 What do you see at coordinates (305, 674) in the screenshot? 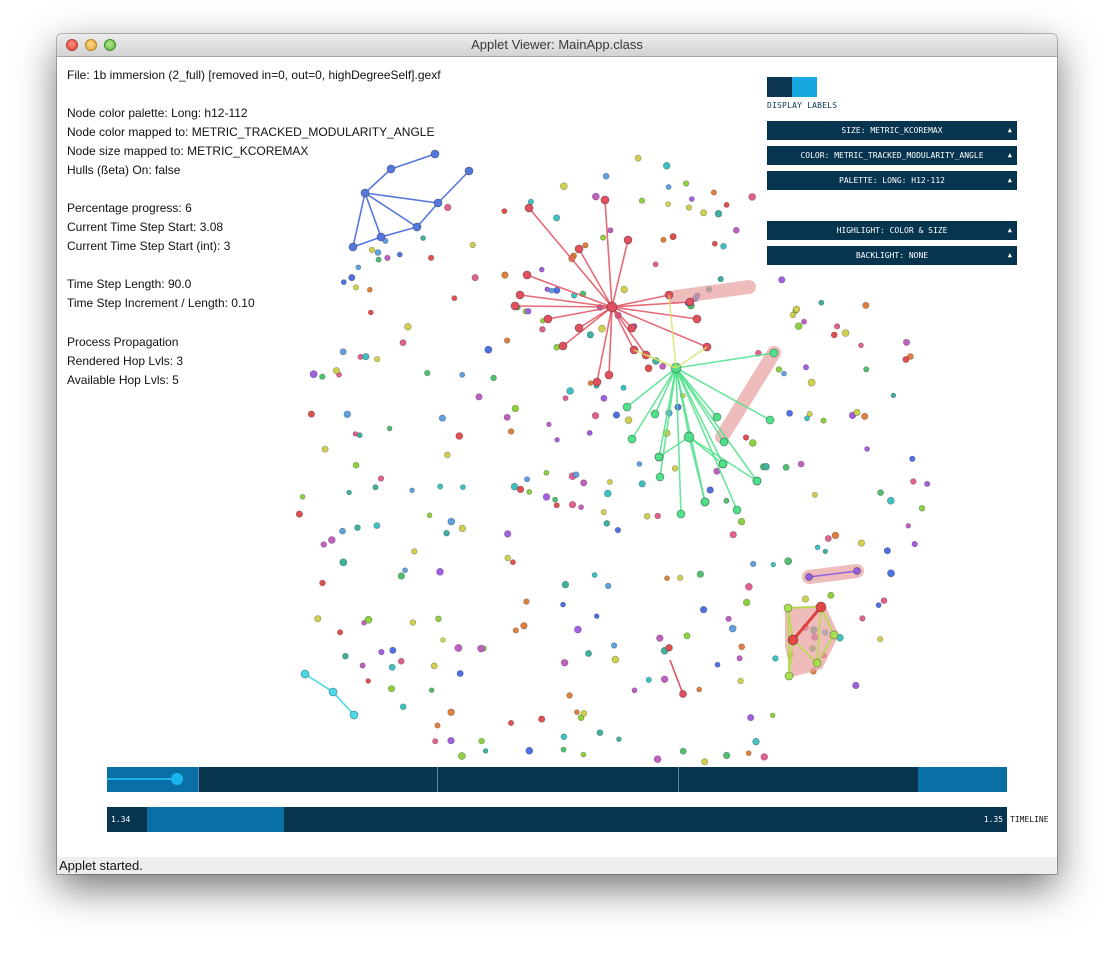
I see `cyan-chain-node` at bounding box center [305, 674].